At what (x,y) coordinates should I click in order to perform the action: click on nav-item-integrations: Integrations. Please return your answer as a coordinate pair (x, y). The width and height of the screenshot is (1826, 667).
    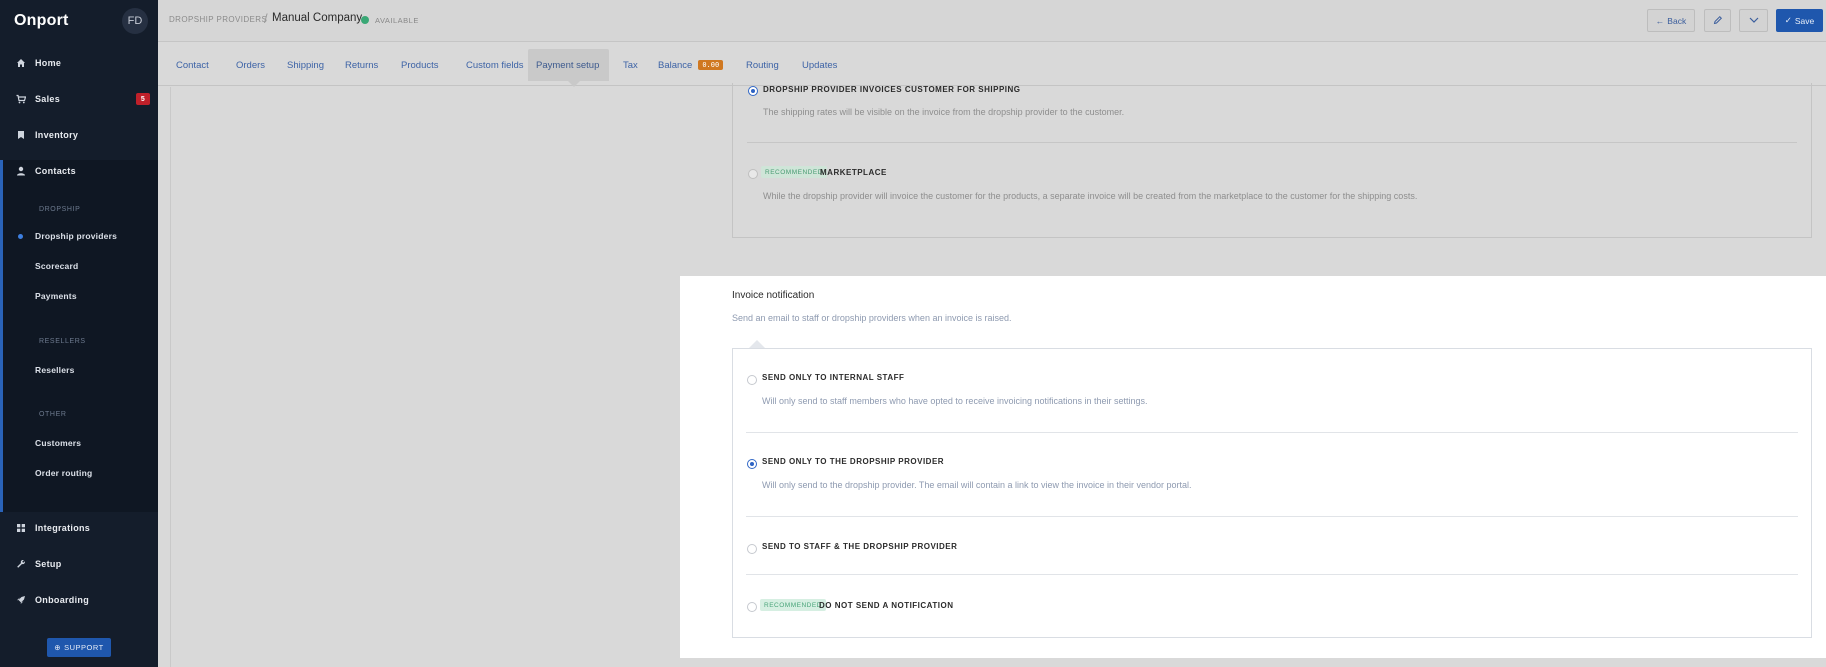
    Looking at the image, I should click on (79, 528).